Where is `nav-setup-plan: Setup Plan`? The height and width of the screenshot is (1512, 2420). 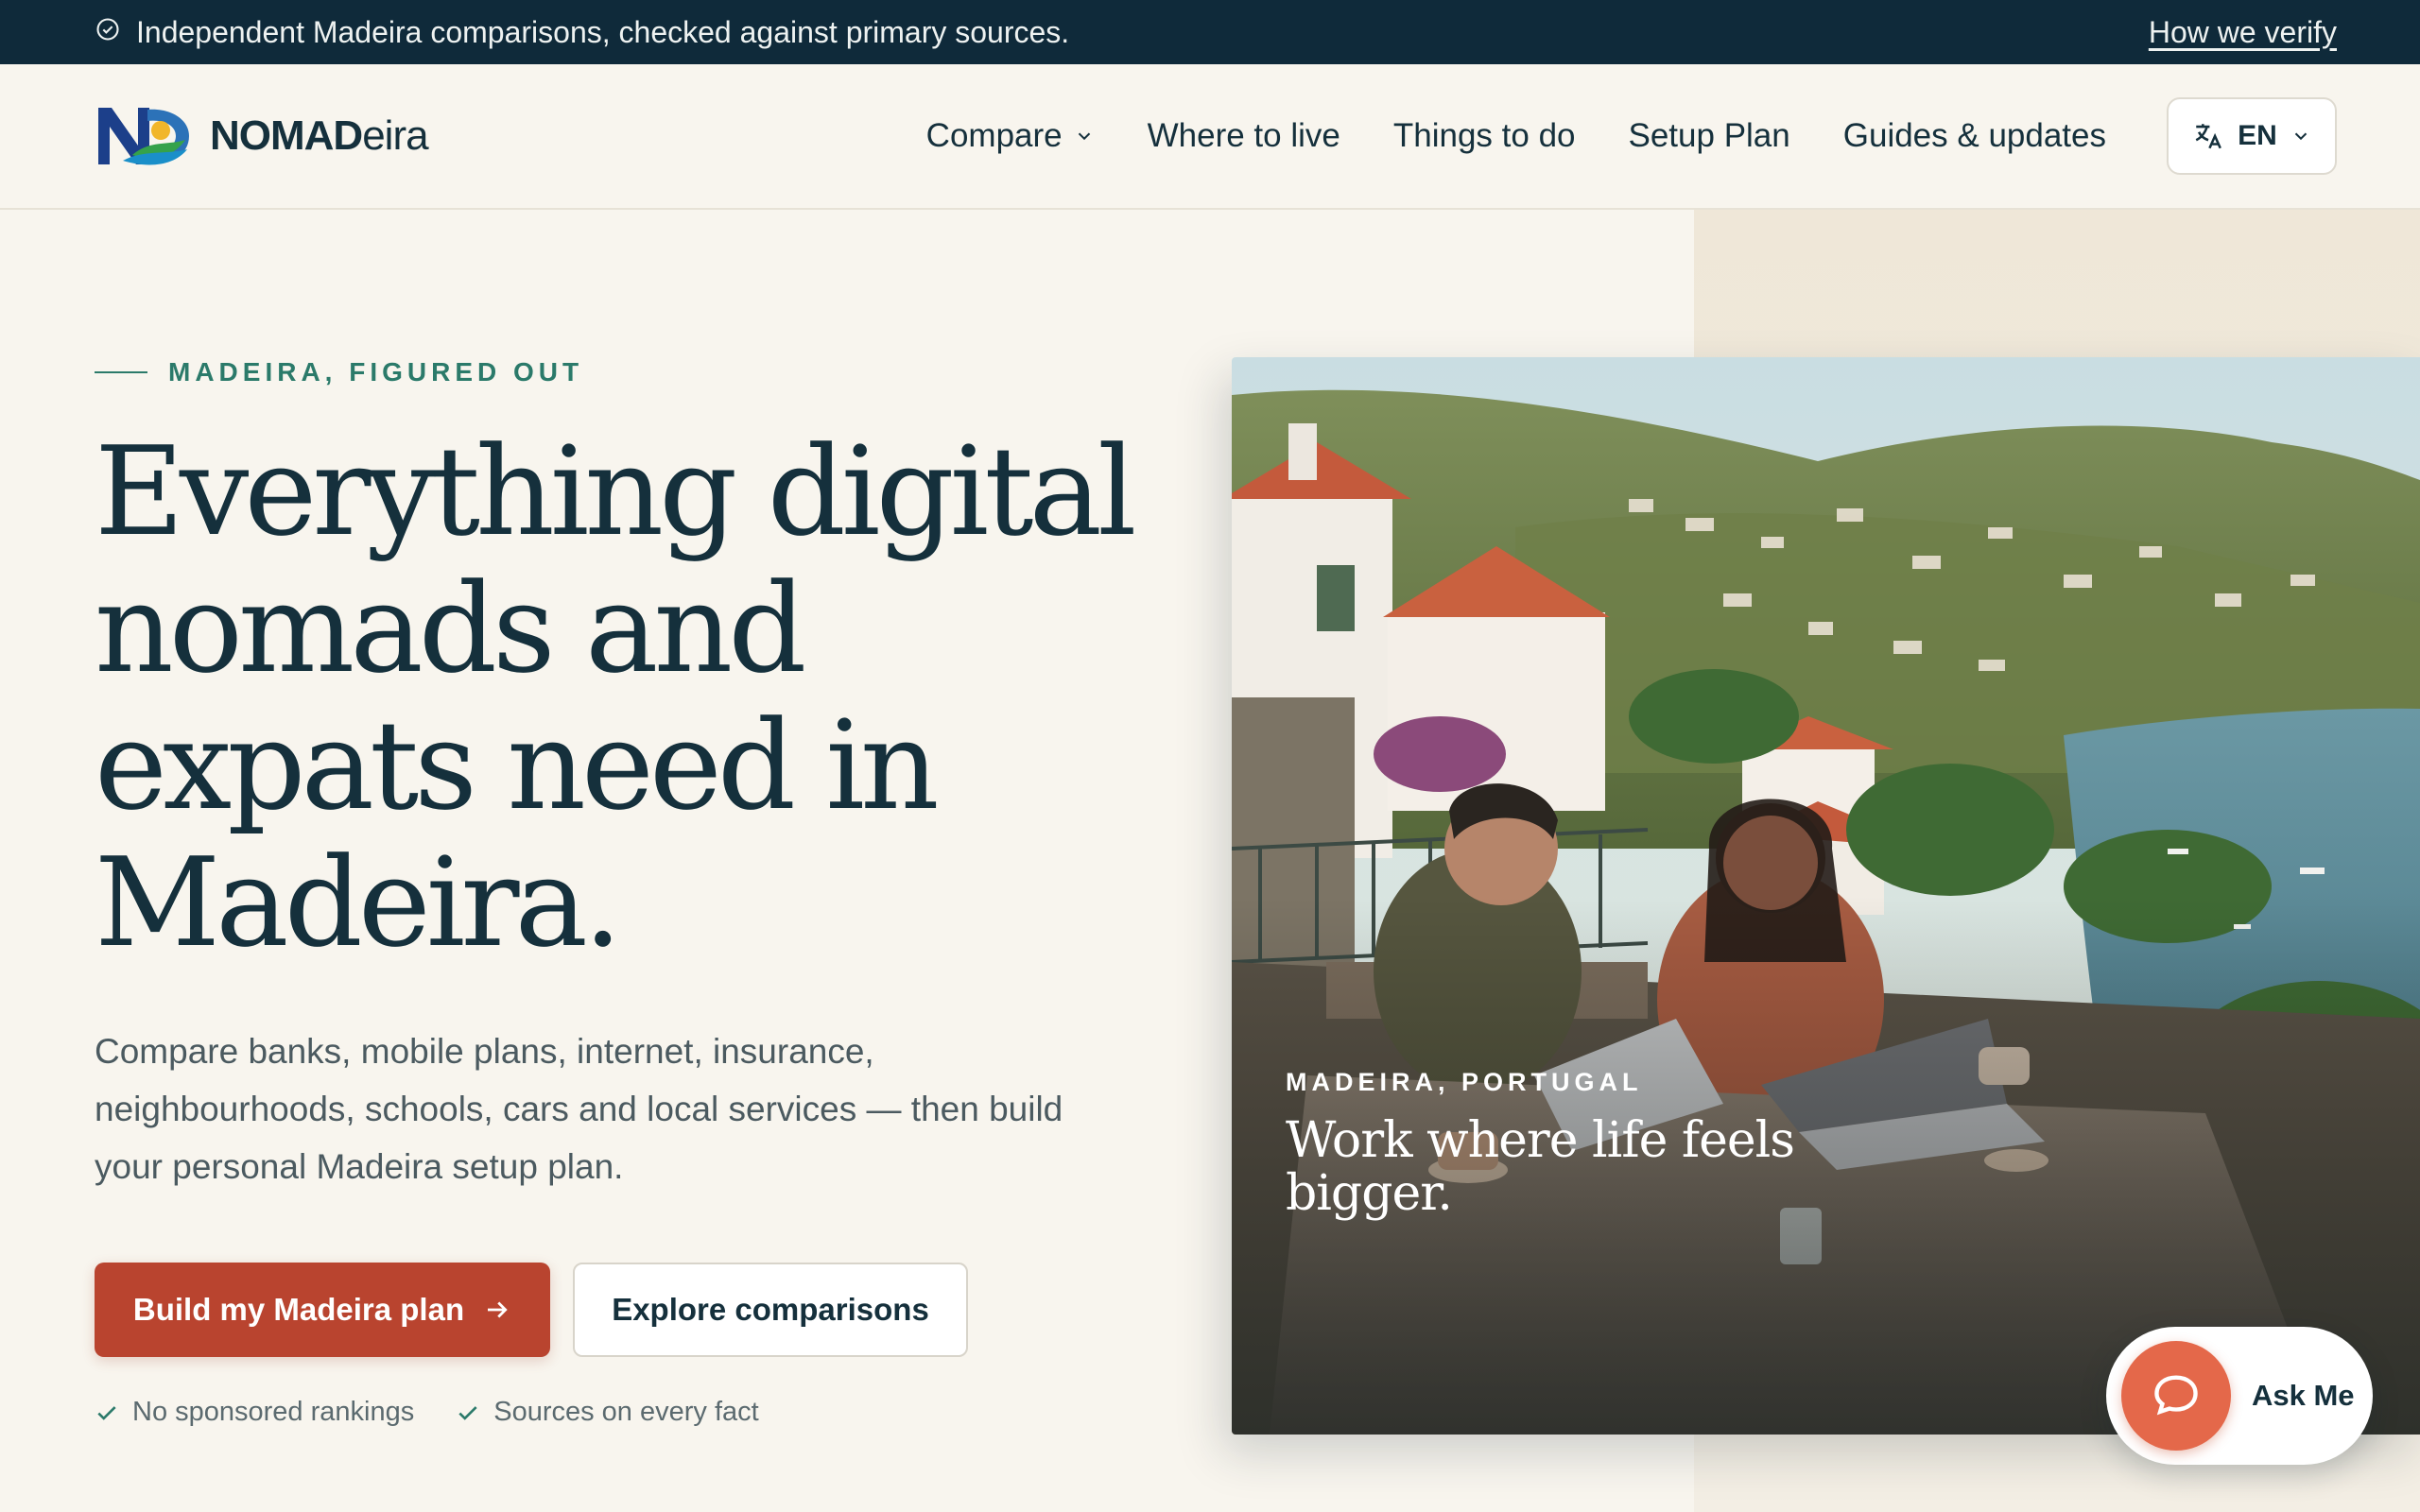 nav-setup-plan: Setup Plan is located at coordinates (1709, 136).